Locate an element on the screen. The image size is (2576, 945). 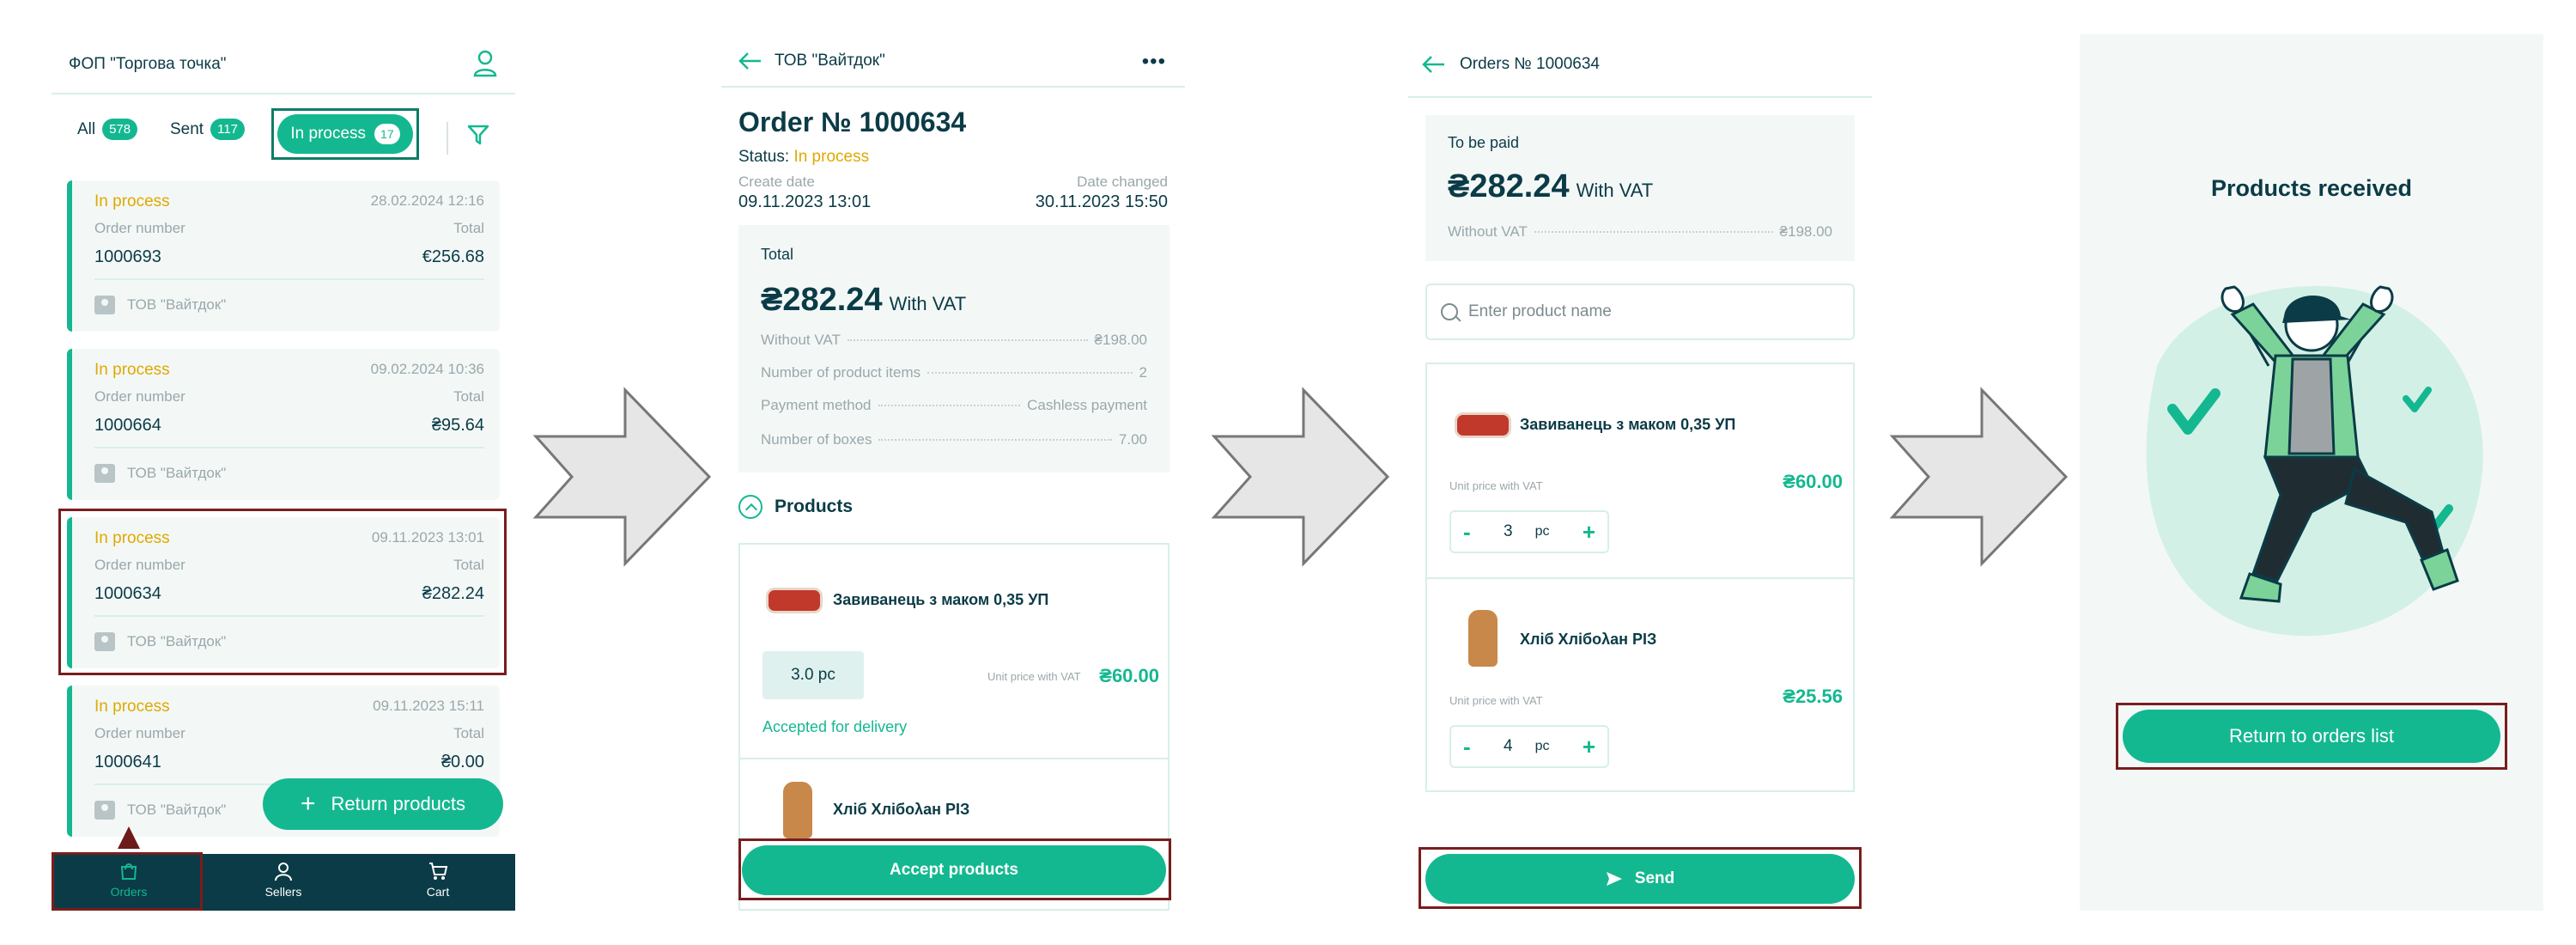
count-badge: 578 is located at coordinates (120, 129).